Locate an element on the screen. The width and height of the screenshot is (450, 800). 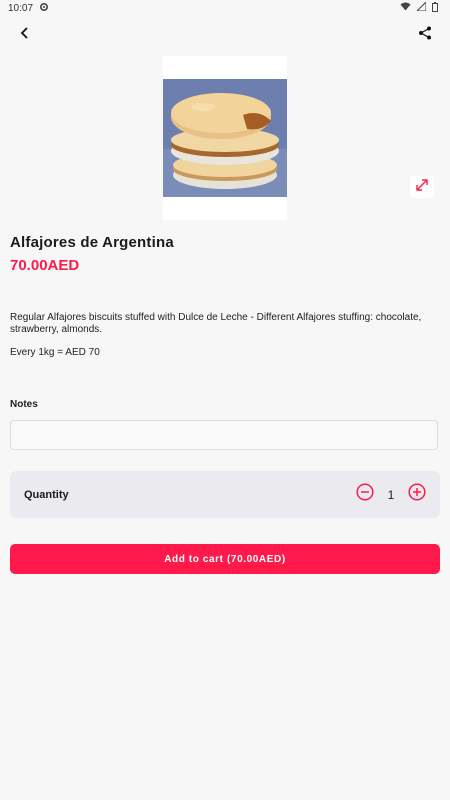
share-icon is located at coordinates (425, 35).